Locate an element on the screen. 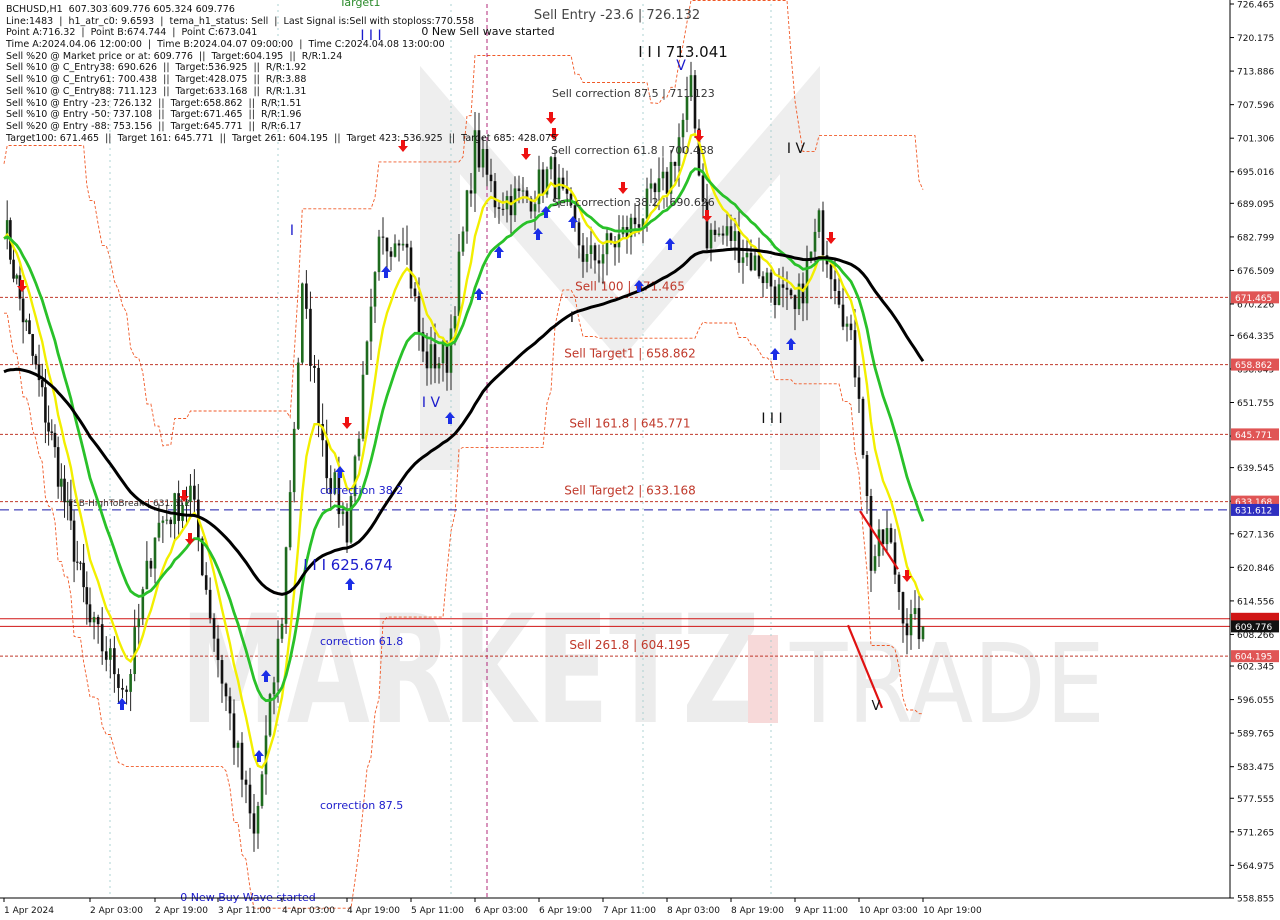 The image size is (1280, 920). price-tick-label: 620.846 is located at coordinates (1255, 569).